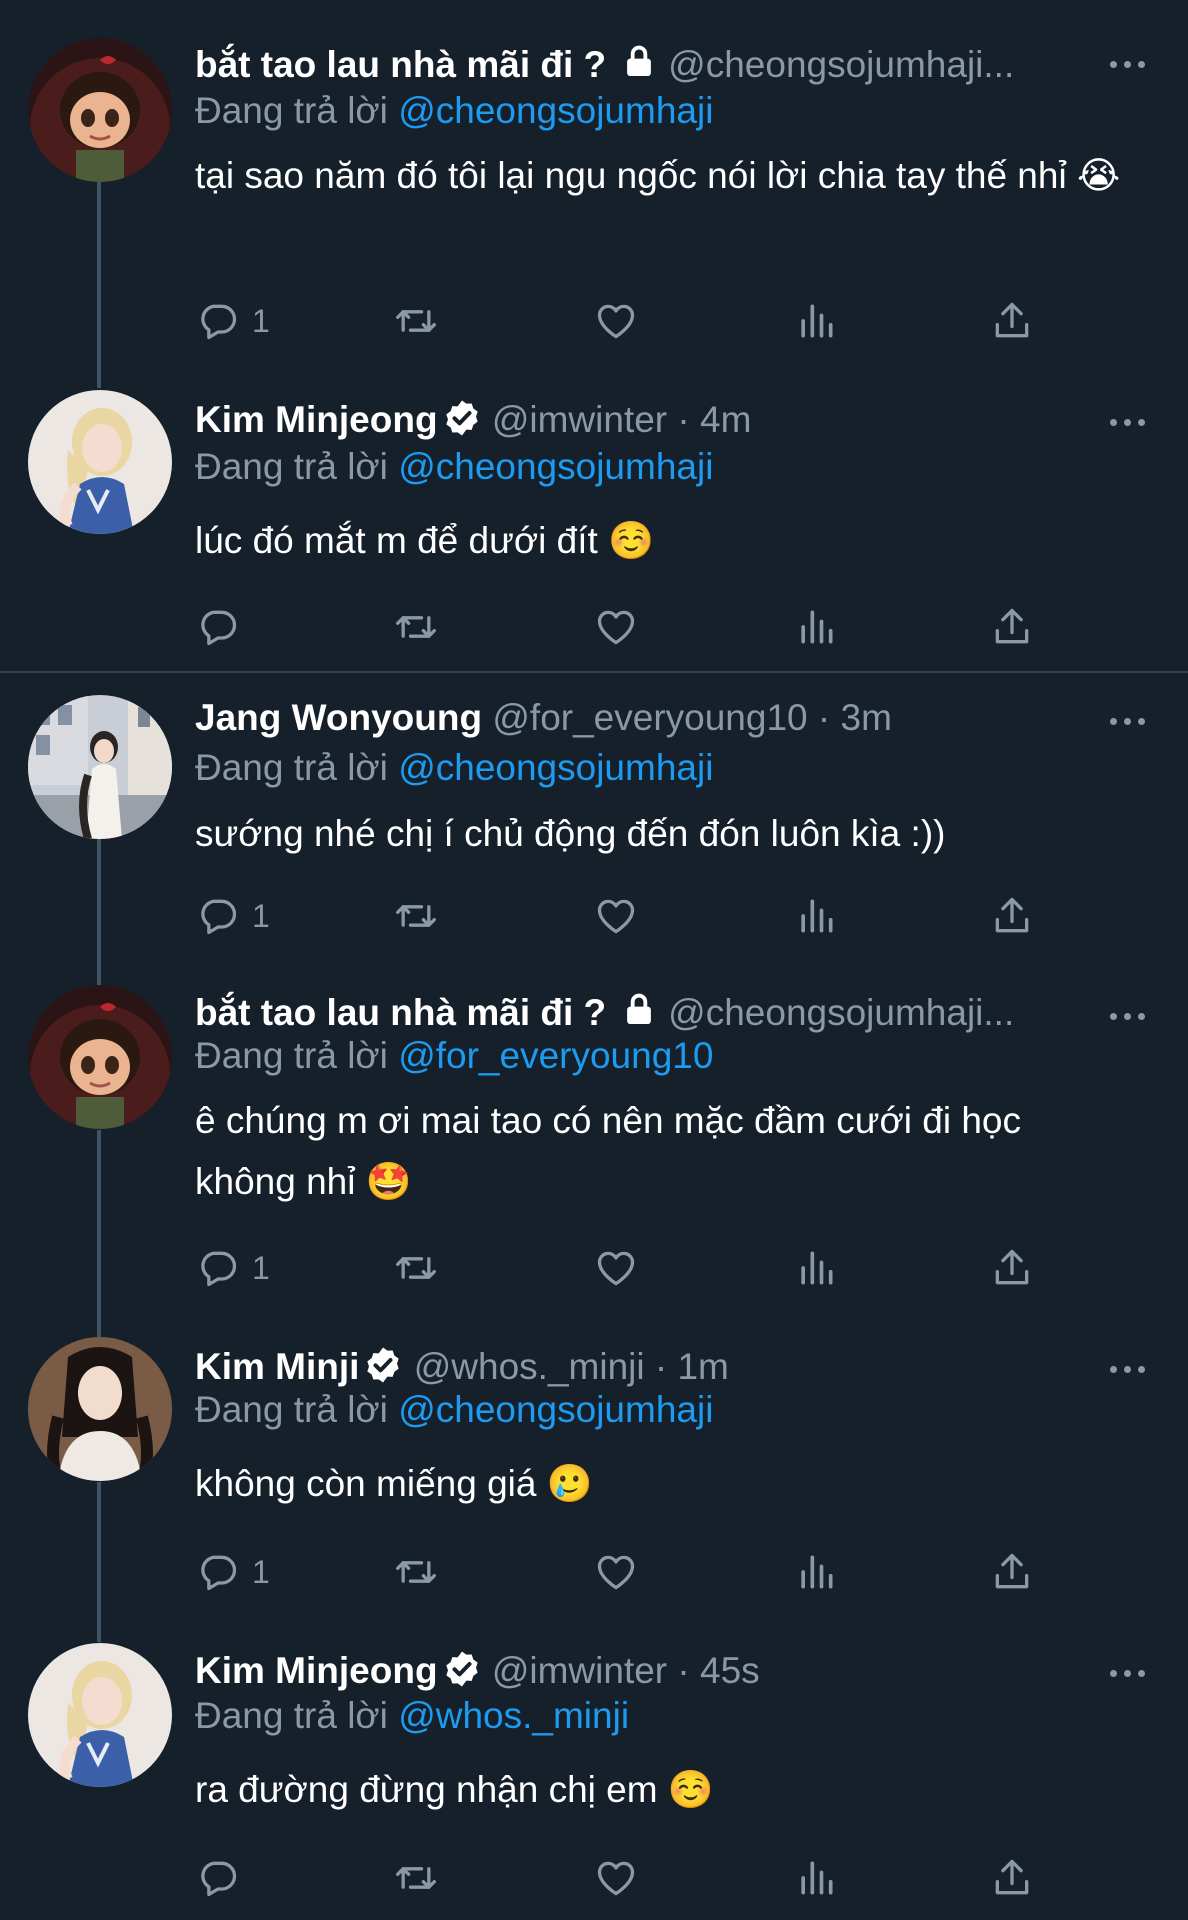 The image size is (1188, 1920). I want to click on timestamp: · 45s, so click(718, 1670).